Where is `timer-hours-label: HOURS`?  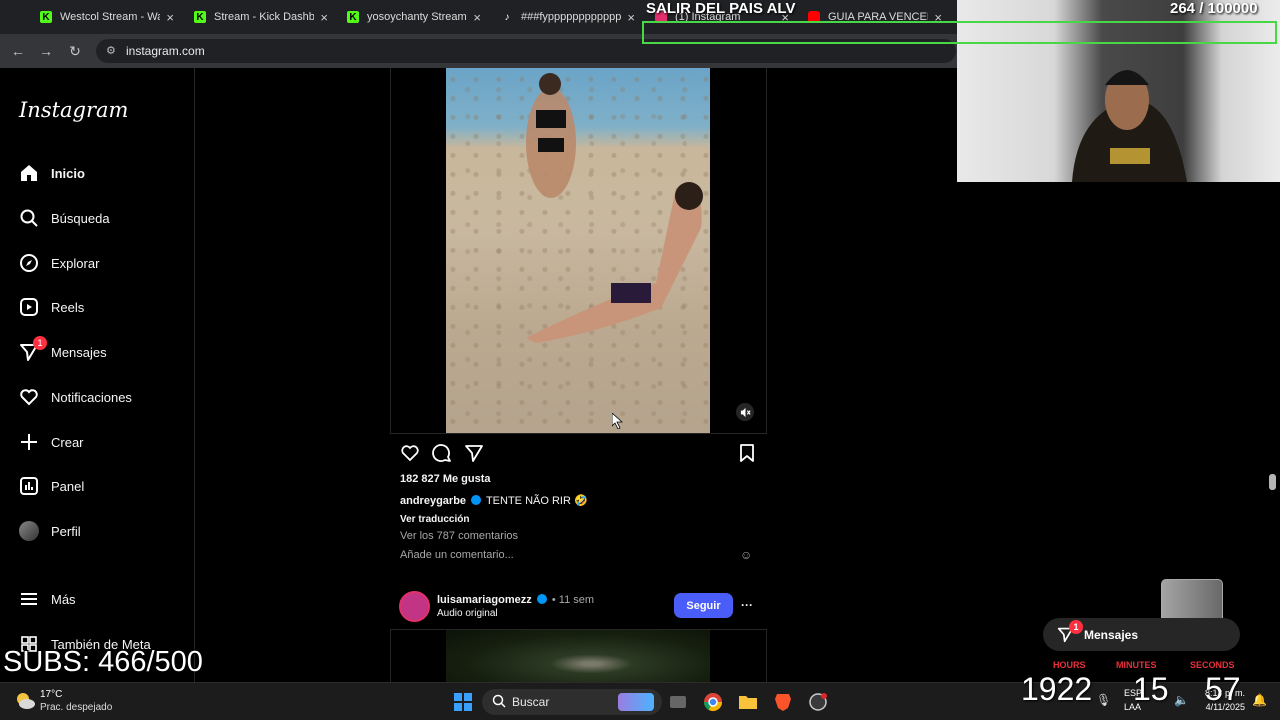
timer-hours-label: HOURS is located at coordinates (1069, 665).